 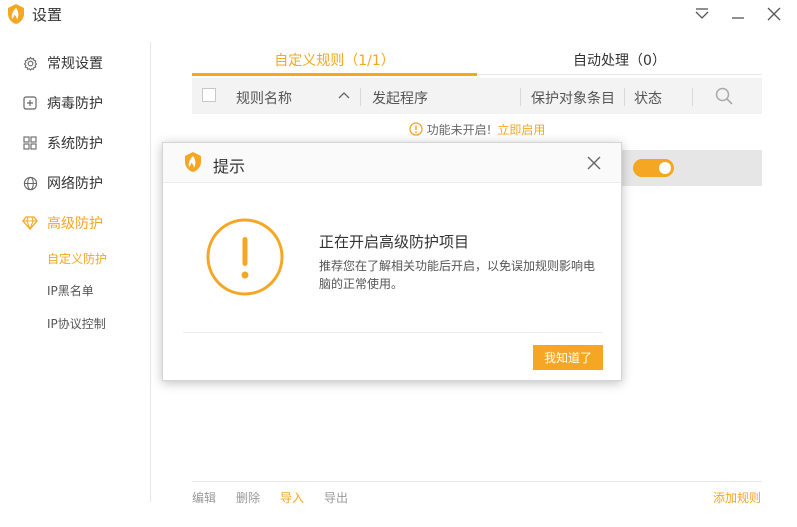 What do you see at coordinates (619, 60) in the screenshot?
I see `tab-auto-handle: 自动处理（0）` at bounding box center [619, 60].